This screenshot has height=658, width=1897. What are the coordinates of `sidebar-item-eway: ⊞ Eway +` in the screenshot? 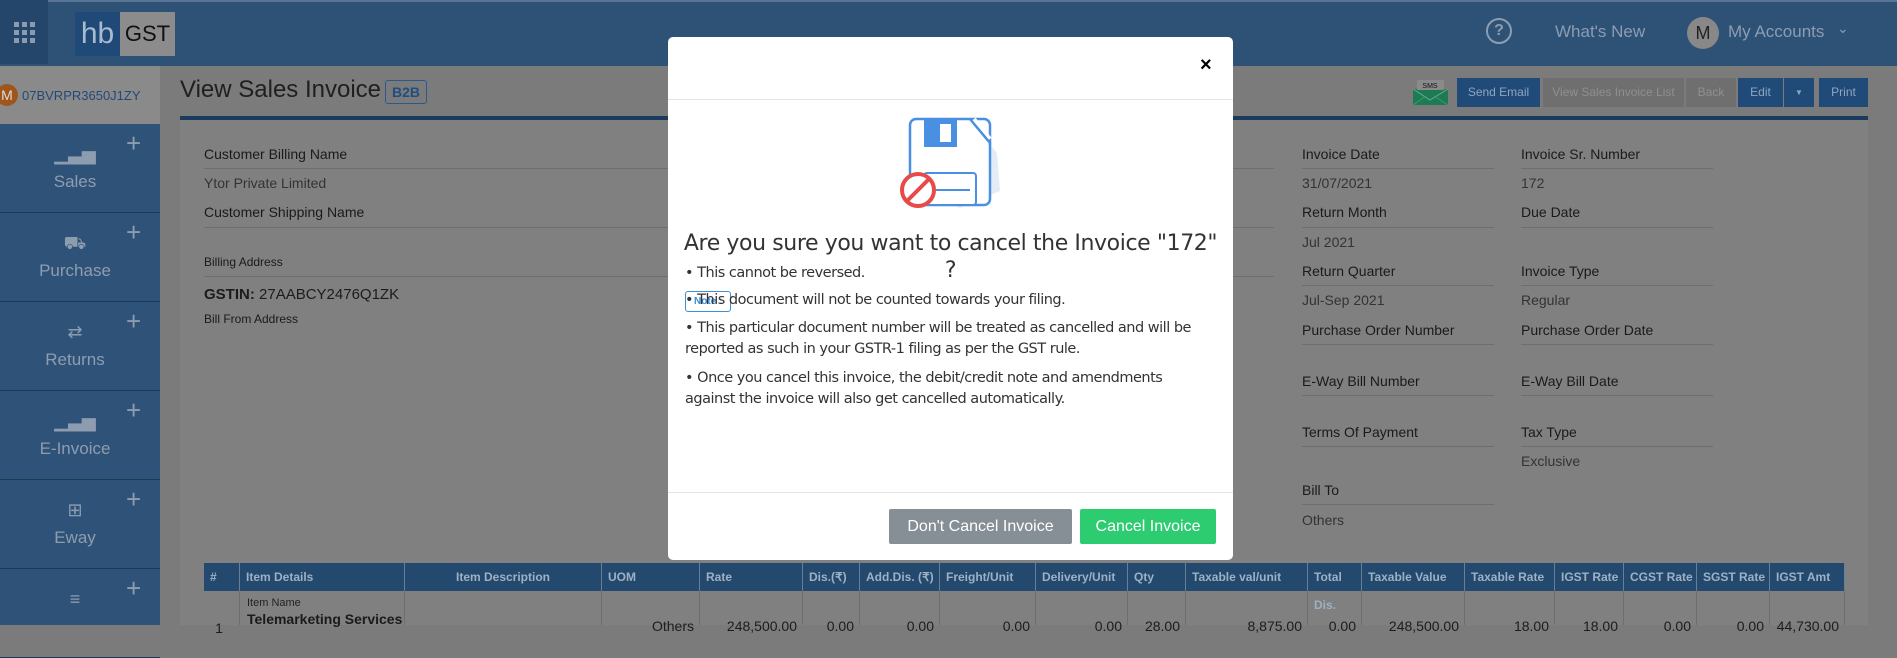 It's located at (80, 524).